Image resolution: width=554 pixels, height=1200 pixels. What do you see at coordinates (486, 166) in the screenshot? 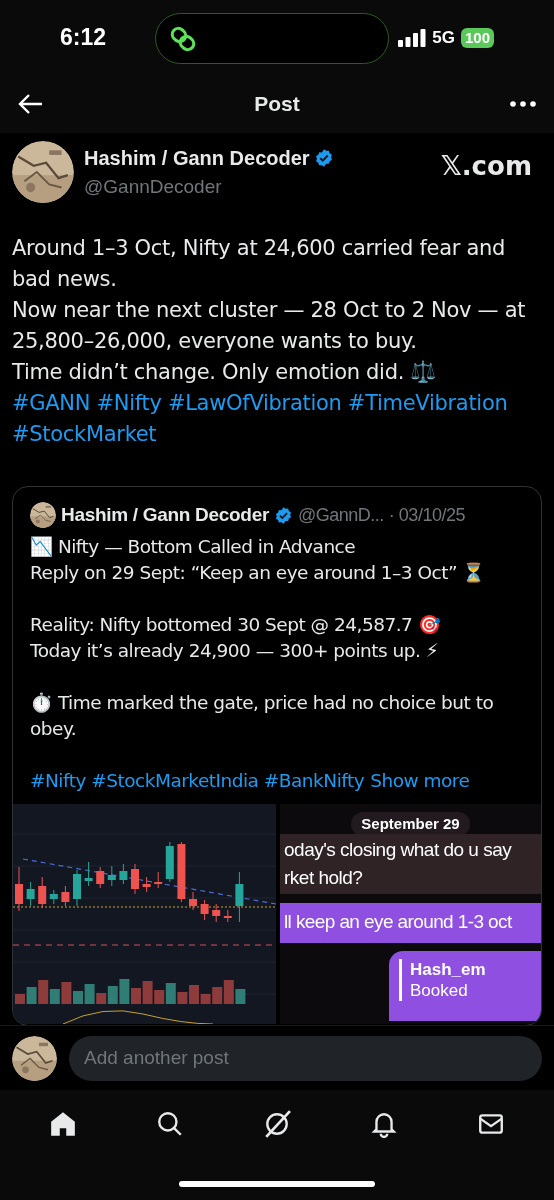
I see `source-label: 𝕏.com` at bounding box center [486, 166].